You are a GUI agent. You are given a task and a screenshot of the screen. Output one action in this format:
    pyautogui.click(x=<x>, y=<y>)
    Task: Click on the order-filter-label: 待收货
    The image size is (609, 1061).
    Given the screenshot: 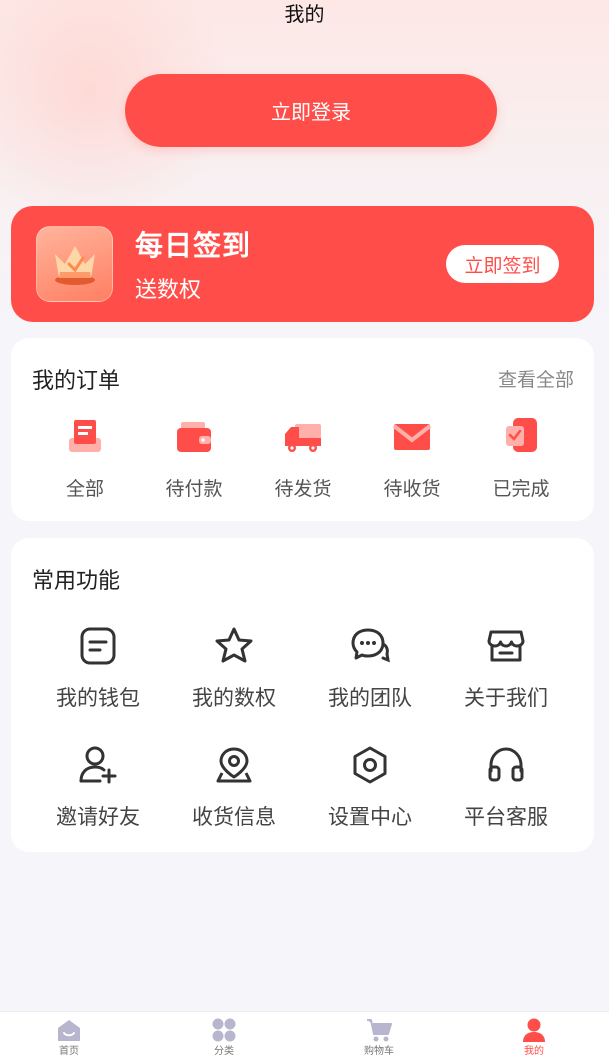 What is the action you would take?
    pyautogui.click(x=412, y=489)
    